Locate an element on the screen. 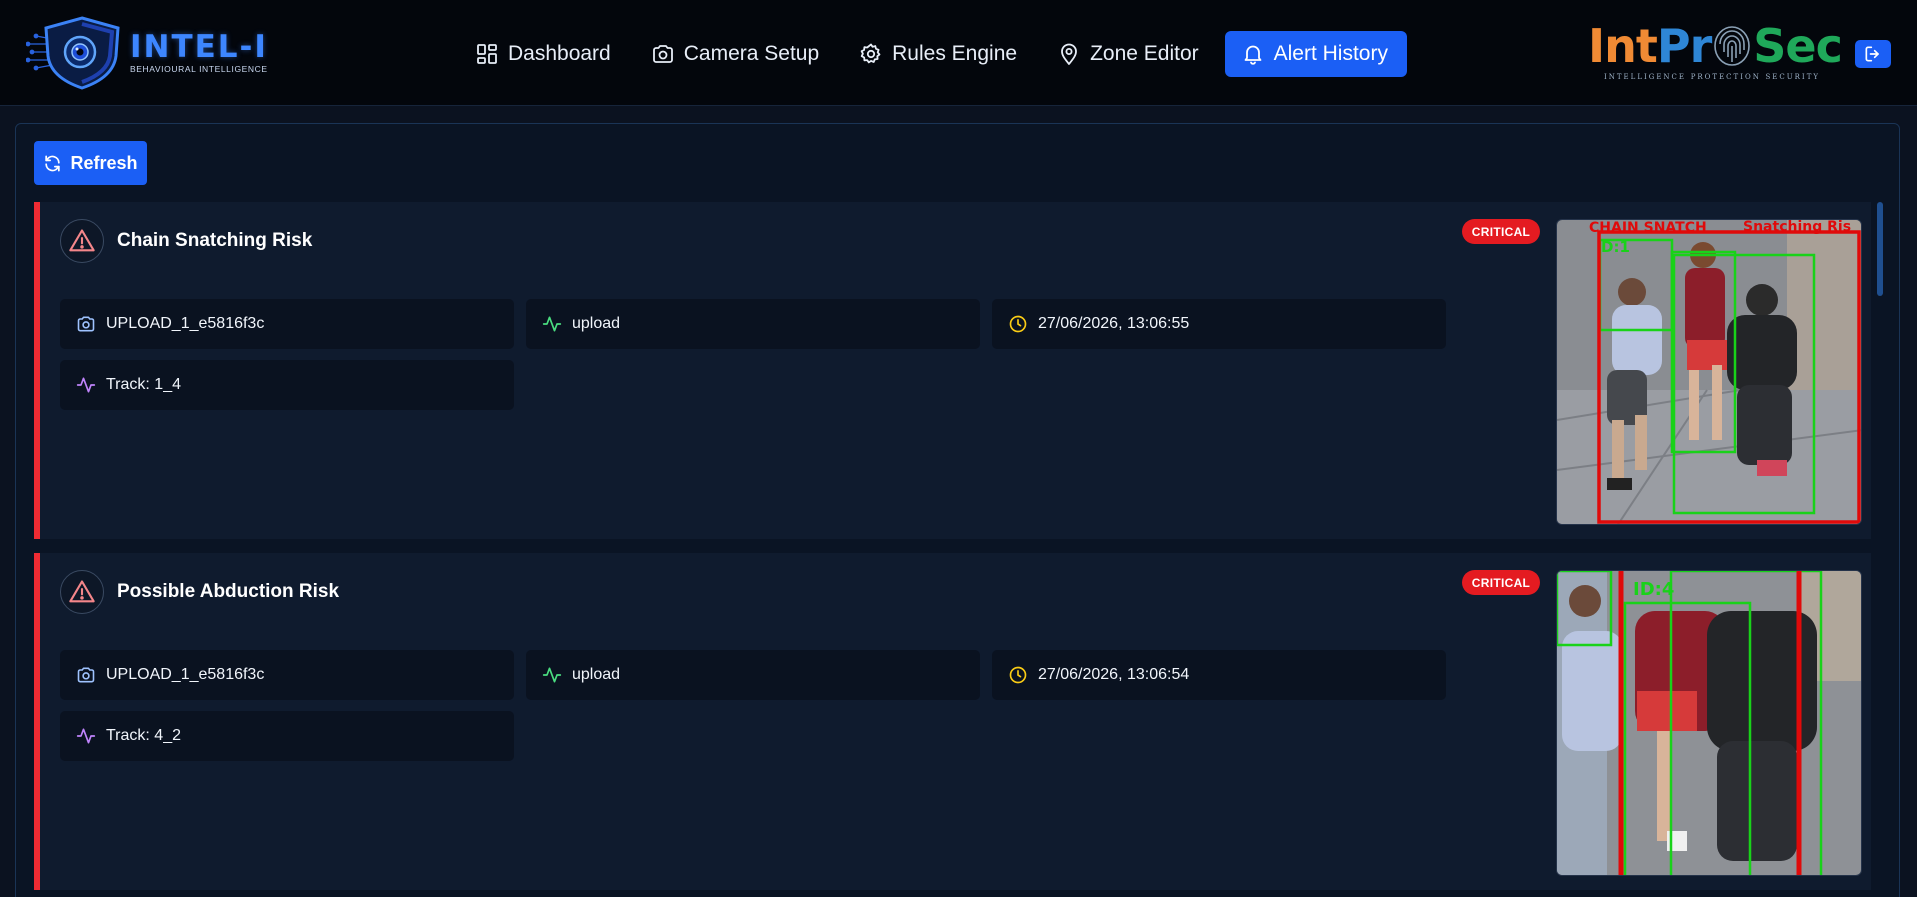  overlay-track-id: D:1 is located at coordinates (1615, 247).